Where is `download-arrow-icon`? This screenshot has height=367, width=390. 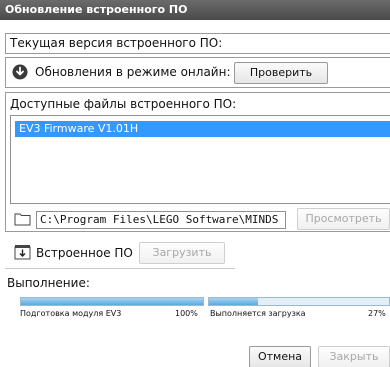
download-arrow-icon is located at coordinates (20, 72).